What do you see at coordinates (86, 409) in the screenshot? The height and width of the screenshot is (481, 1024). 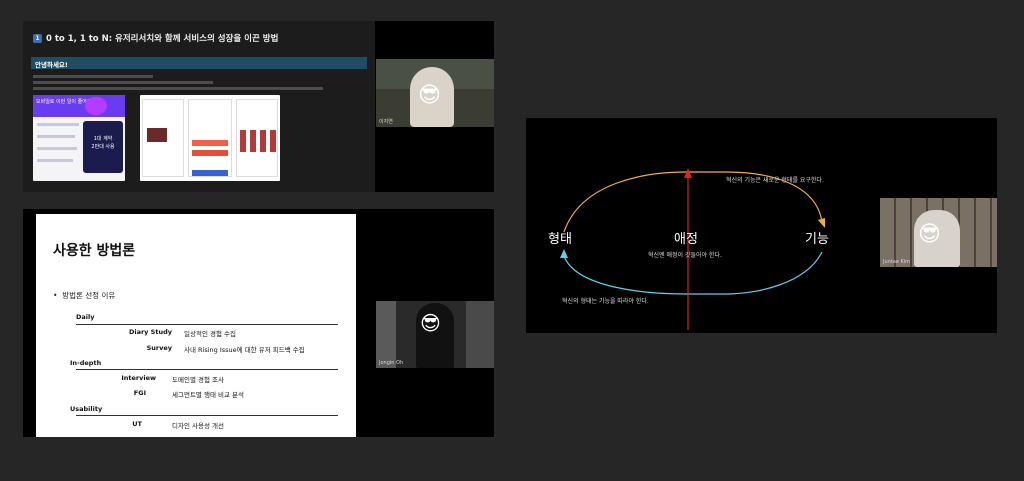 I see `section-label-usability: Usability` at bounding box center [86, 409].